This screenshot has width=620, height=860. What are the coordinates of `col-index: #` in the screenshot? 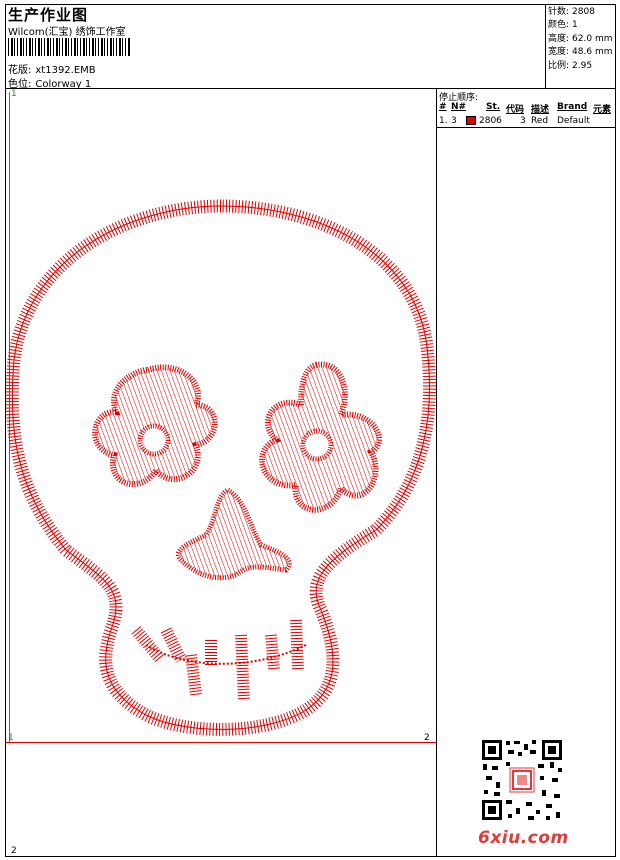 It's located at (443, 107).